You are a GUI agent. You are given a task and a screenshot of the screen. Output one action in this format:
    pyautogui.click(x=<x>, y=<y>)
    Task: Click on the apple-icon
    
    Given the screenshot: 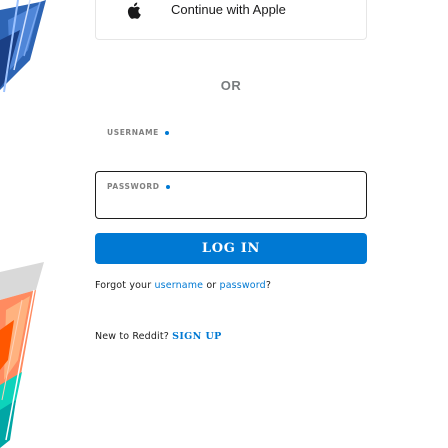 What is the action you would take?
    pyautogui.click(x=134, y=10)
    